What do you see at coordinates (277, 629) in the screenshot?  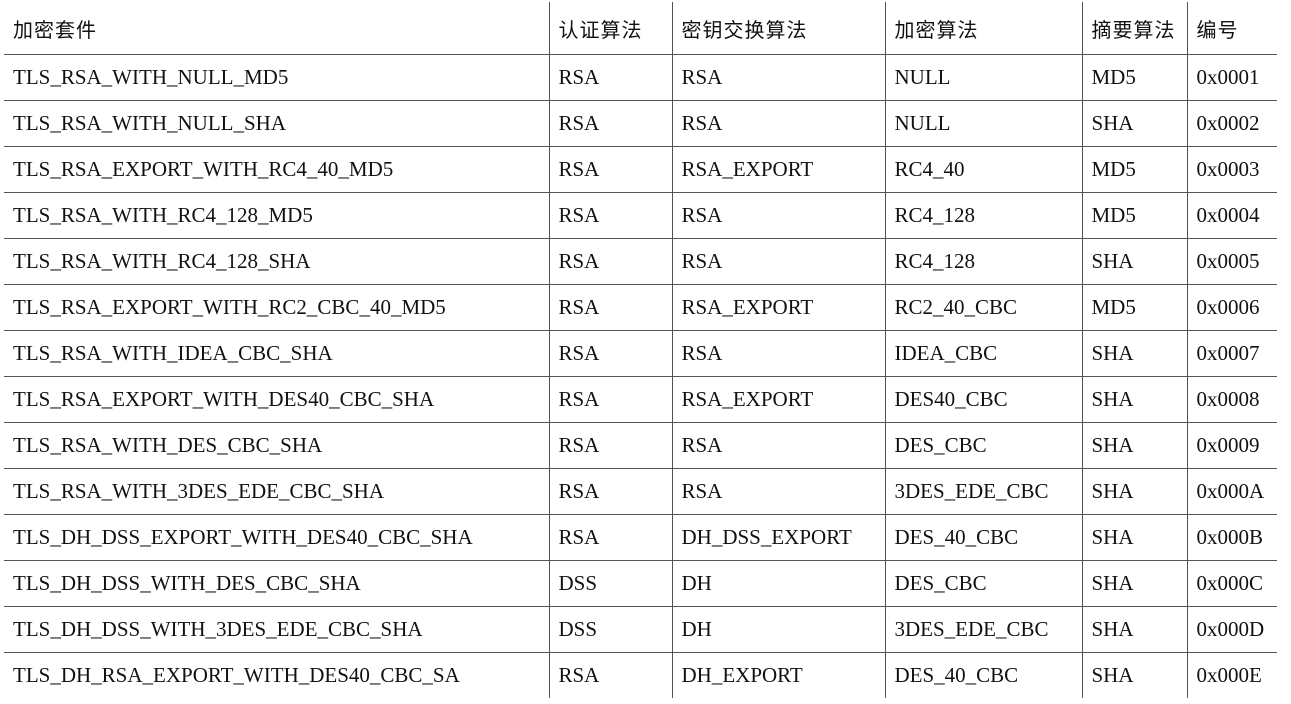 I see `cell-cipher-suite: TLS_DH_DSS_WITH_3DES_EDE_CBC_SHA` at bounding box center [277, 629].